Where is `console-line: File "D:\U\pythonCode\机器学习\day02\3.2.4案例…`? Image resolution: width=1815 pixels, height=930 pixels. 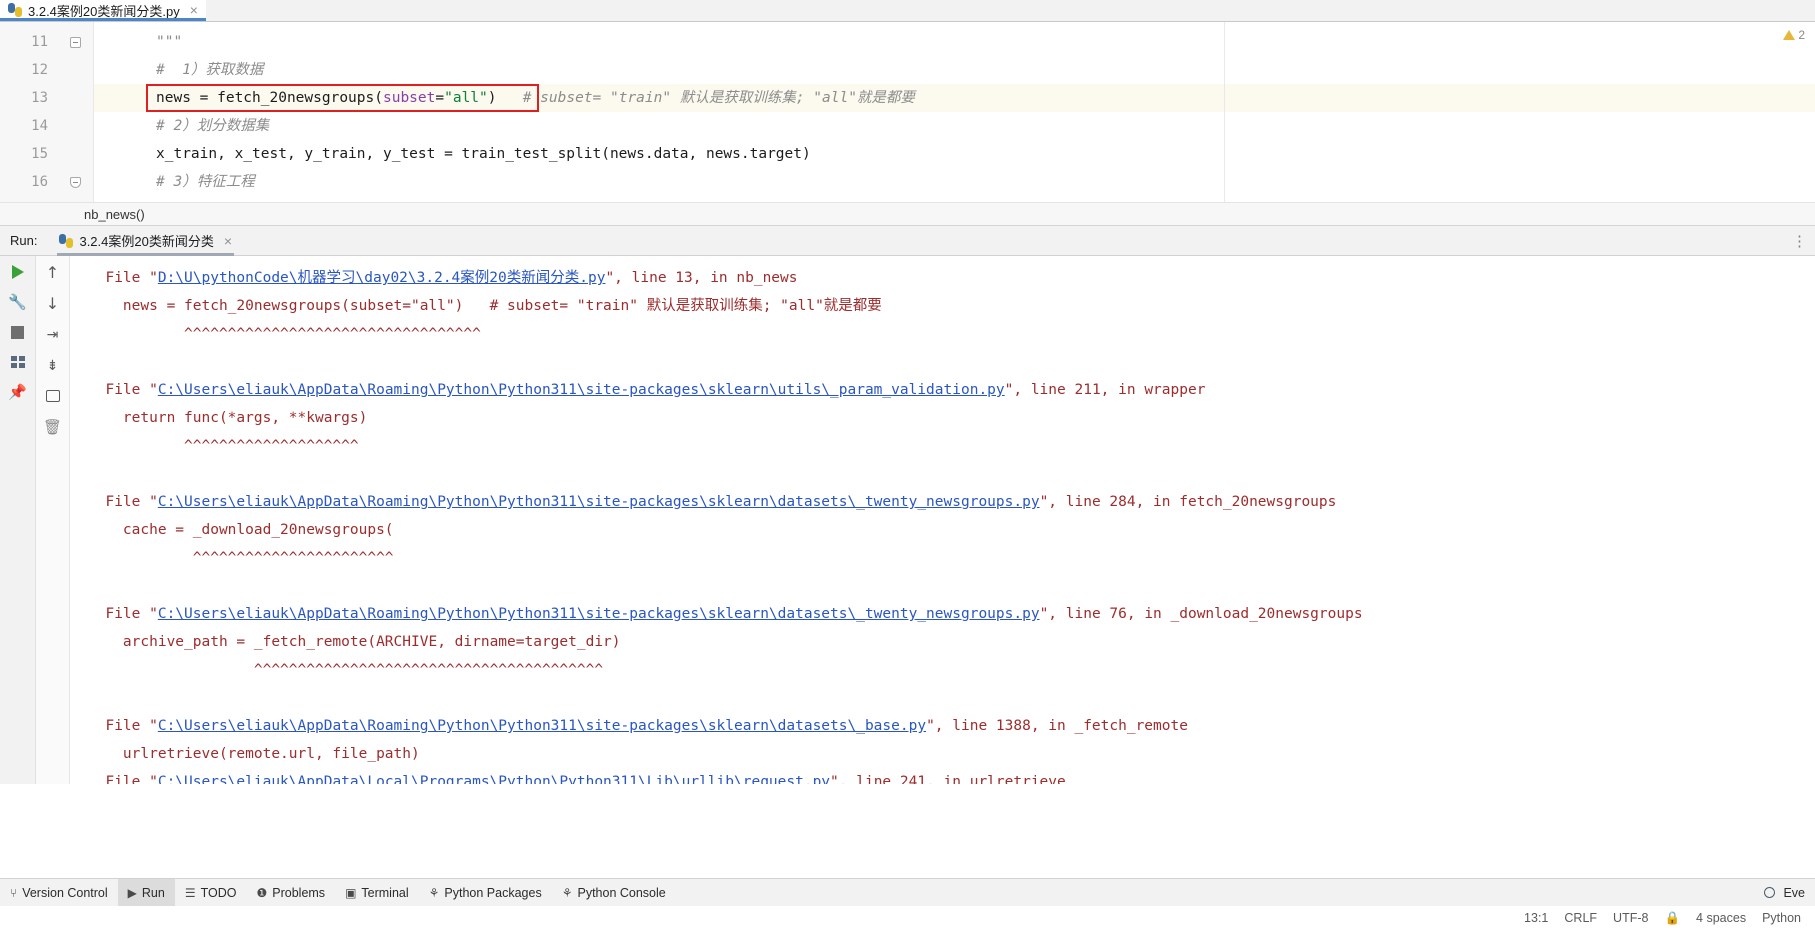
console-line: File "D:\U\pythonCode\机器学习\day02\3.2.4案例… is located at coordinates (951, 278).